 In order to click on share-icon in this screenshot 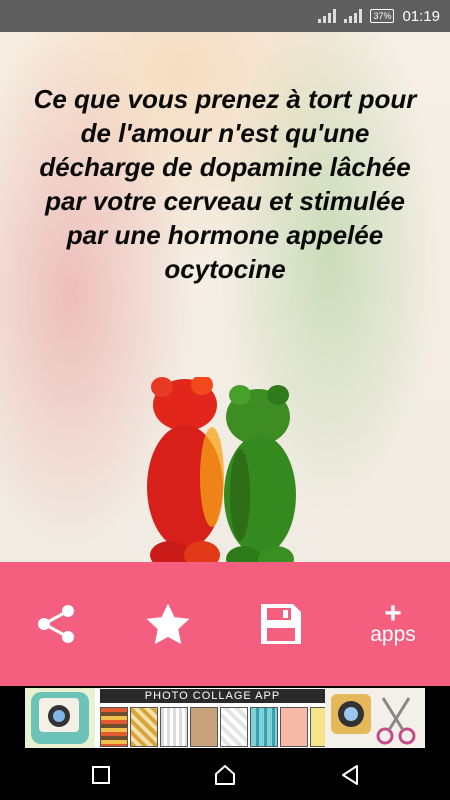, I will do `click(56, 624)`.